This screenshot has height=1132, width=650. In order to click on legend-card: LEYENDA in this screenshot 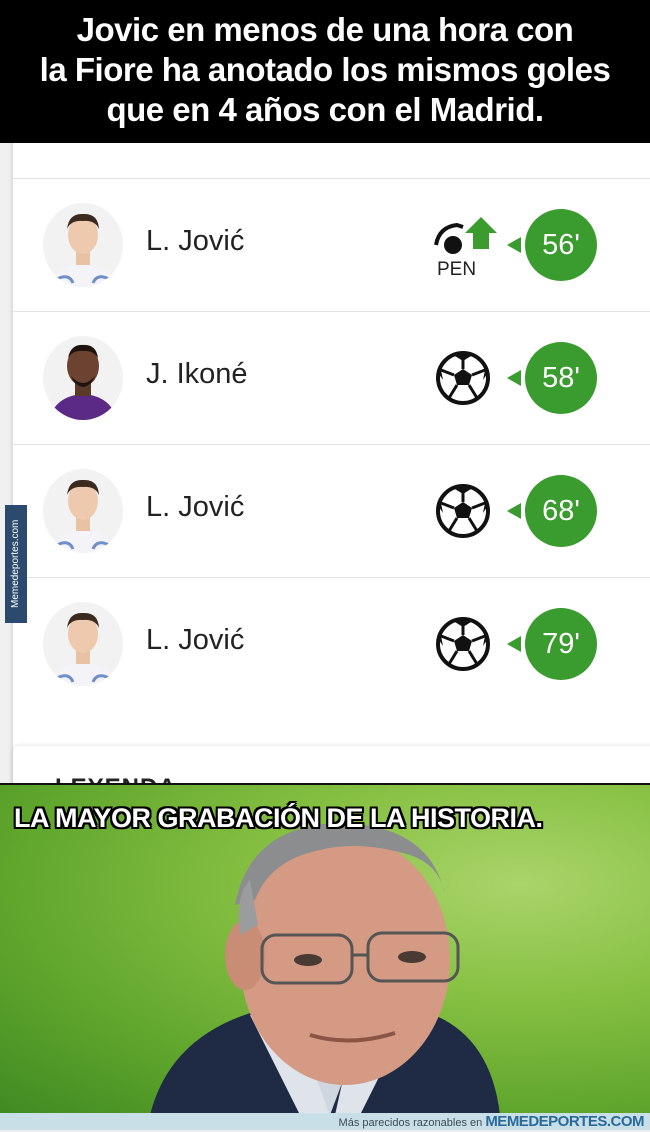, I will do `click(331, 764)`.